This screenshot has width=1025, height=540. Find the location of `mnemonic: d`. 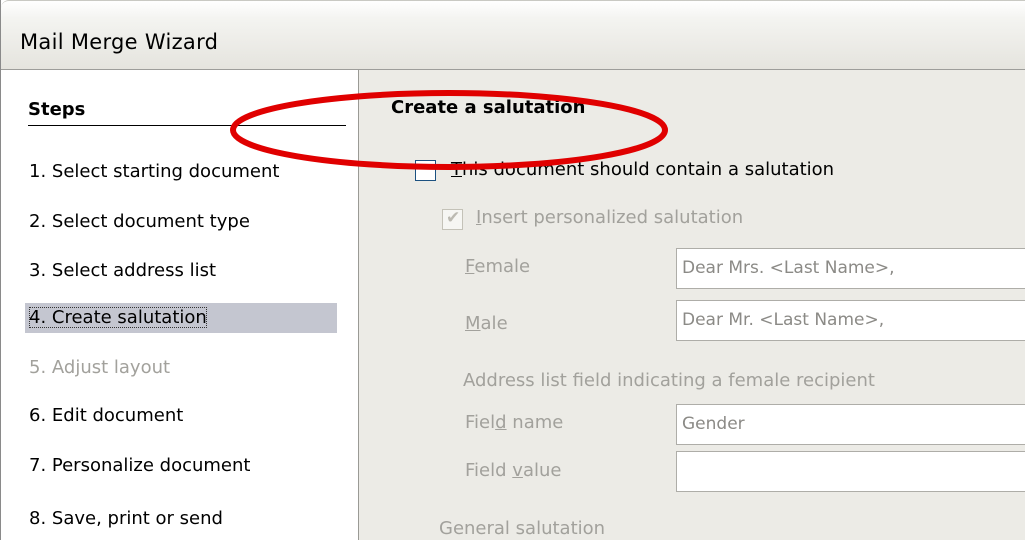

mnemonic: d is located at coordinates (501, 422).